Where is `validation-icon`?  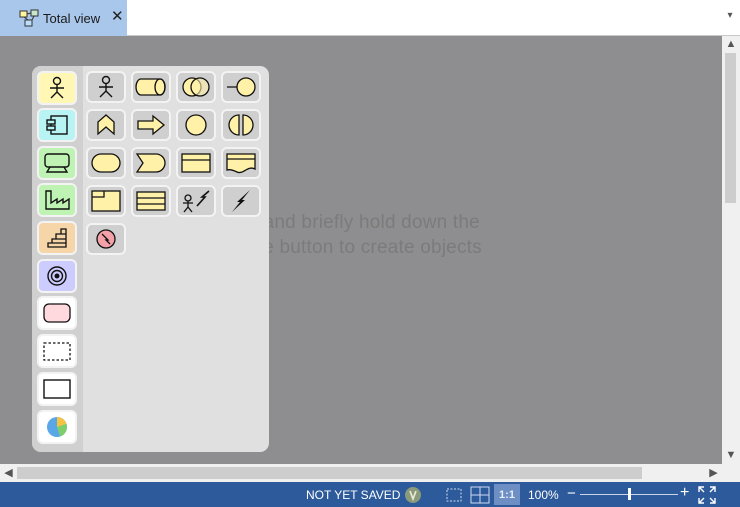 validation-icon is located at coordinates (413, 494).